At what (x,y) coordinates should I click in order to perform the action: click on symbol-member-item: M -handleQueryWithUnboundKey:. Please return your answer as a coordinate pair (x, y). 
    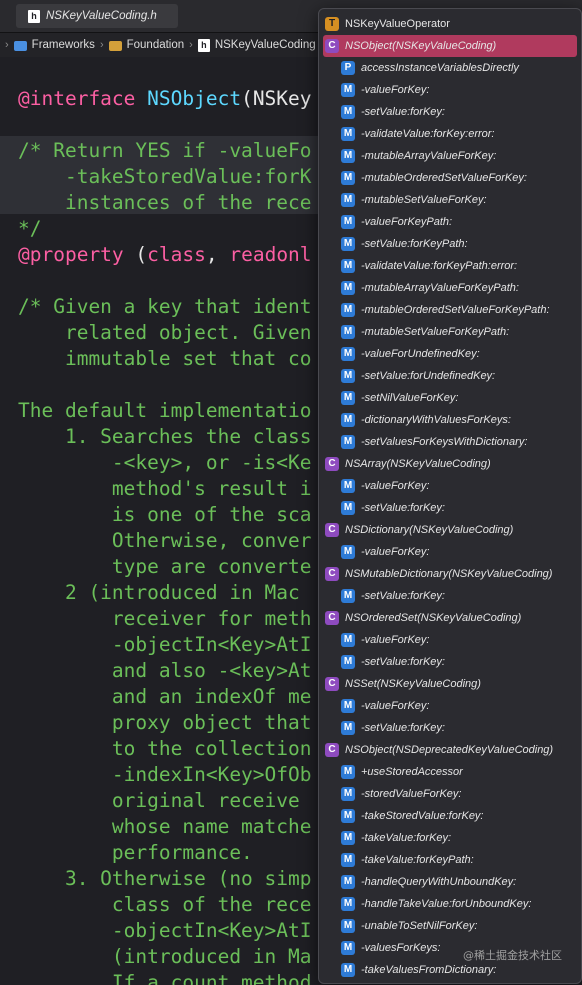
    Looking at the image, I should click on (450, 882).